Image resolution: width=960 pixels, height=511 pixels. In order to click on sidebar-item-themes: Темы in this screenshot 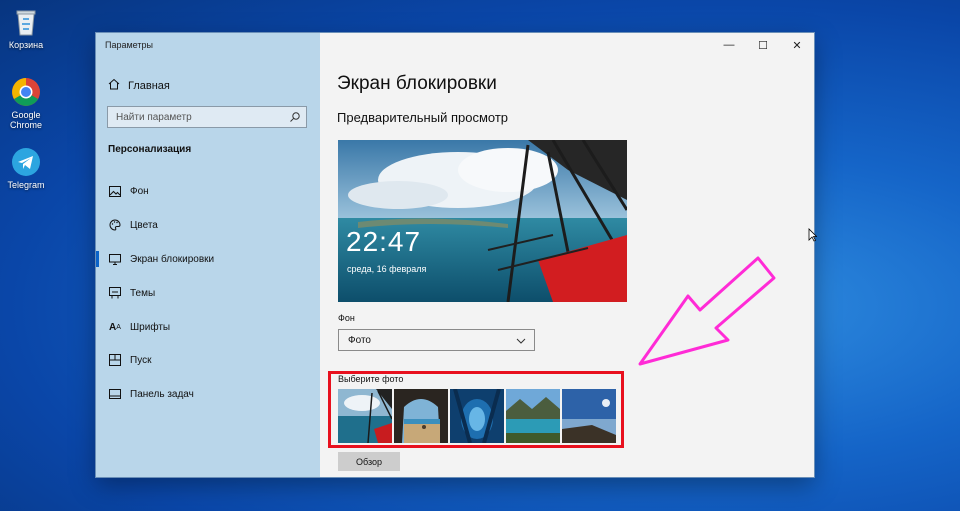, I will do `click(208, 293)`.